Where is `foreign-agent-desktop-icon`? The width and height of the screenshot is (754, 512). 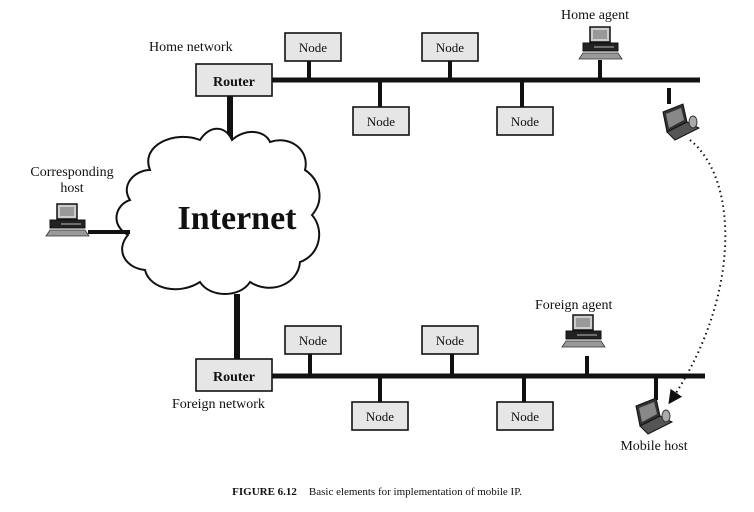
foreign-agent-desktop-icon is located at coordinates (583, 331).